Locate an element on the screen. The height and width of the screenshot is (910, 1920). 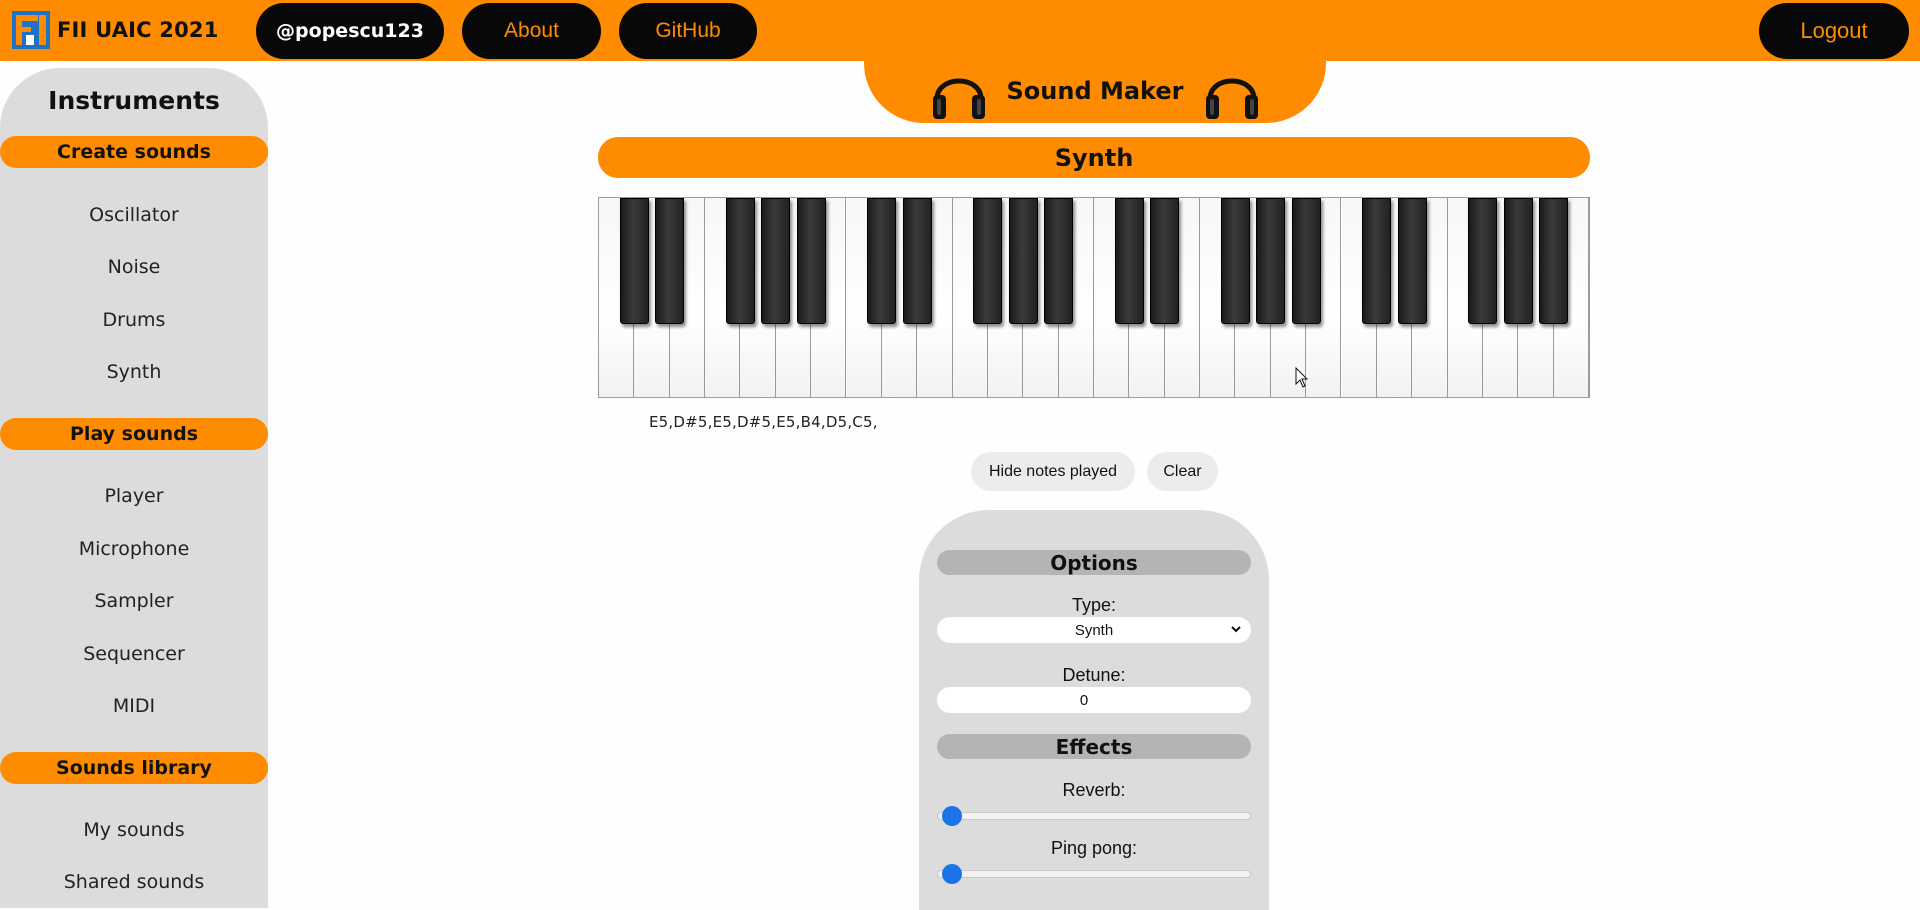
section-create-sounds: Create sounds is located at coordinates (134, 152).